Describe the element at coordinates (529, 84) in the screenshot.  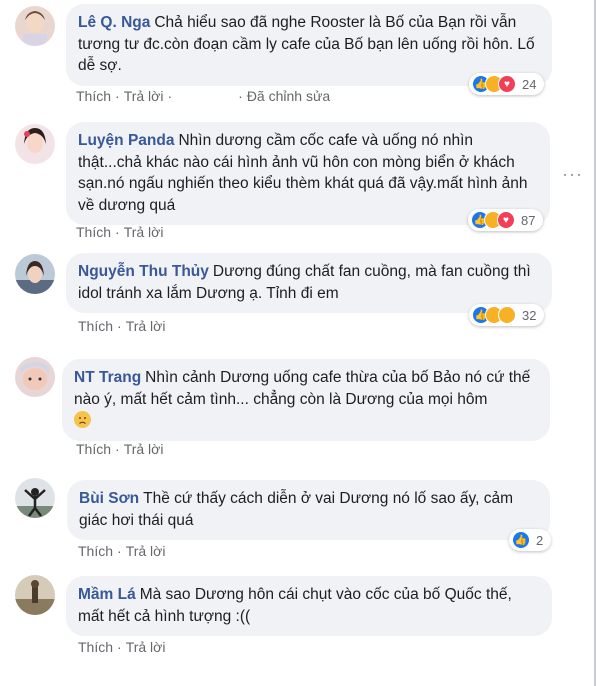
I see `reaction-count: 24` at that location.